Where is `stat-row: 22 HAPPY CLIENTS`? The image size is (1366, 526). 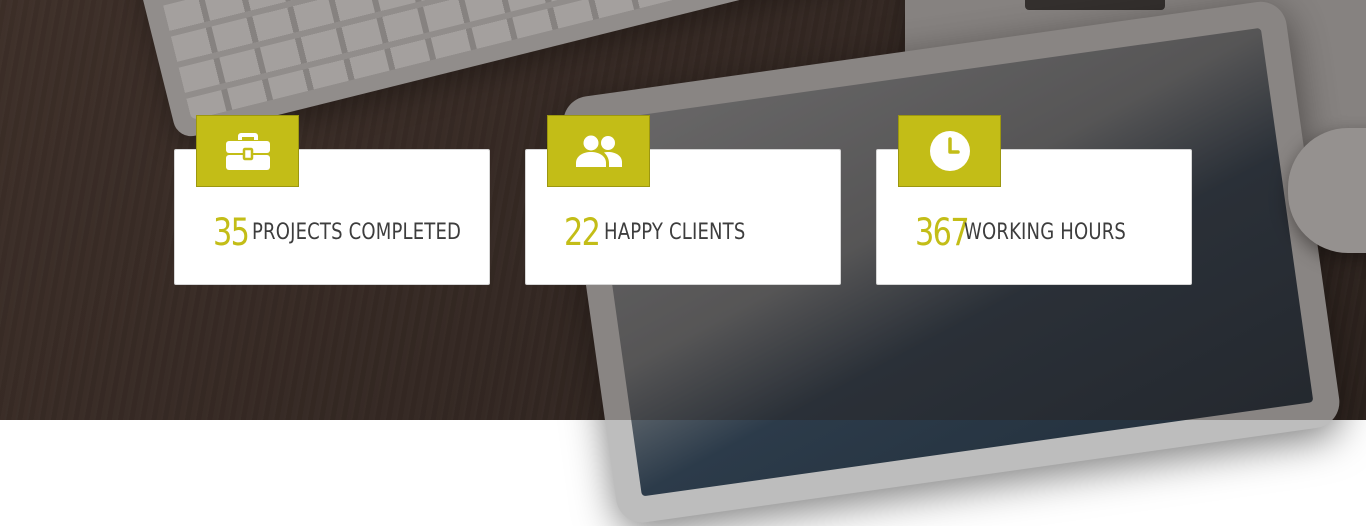 stat-row: 22 HAPPY CLIENTS is located at coordinates (670, 232).